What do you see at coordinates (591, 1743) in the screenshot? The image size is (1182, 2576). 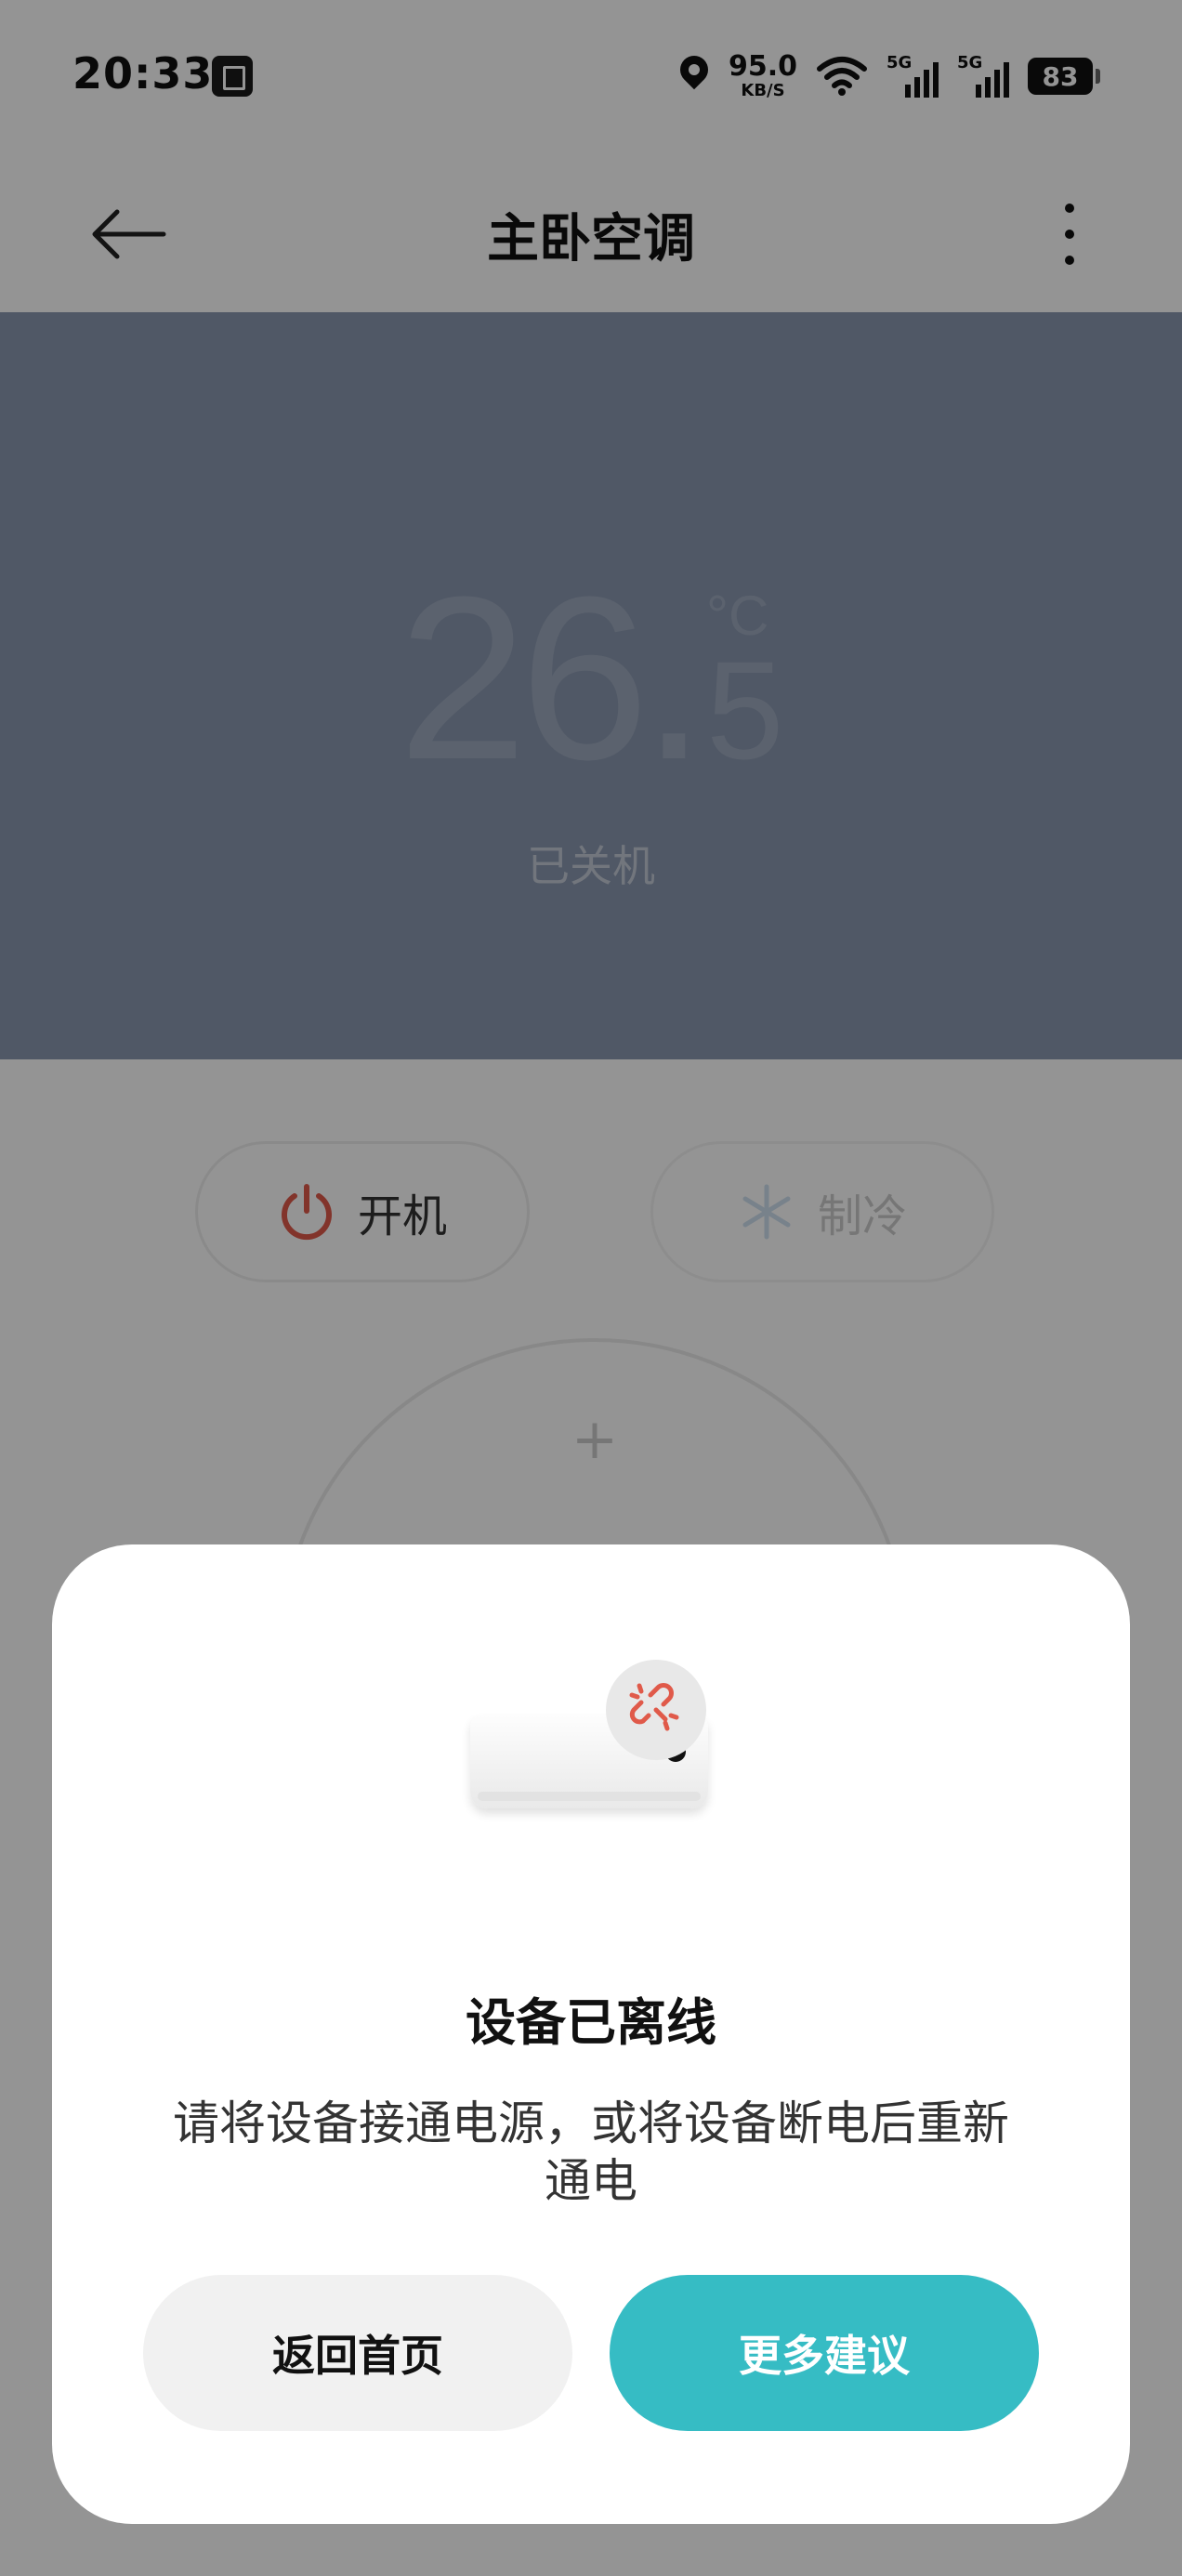 I see `device-illustration` at bounding box center [591, 1743].